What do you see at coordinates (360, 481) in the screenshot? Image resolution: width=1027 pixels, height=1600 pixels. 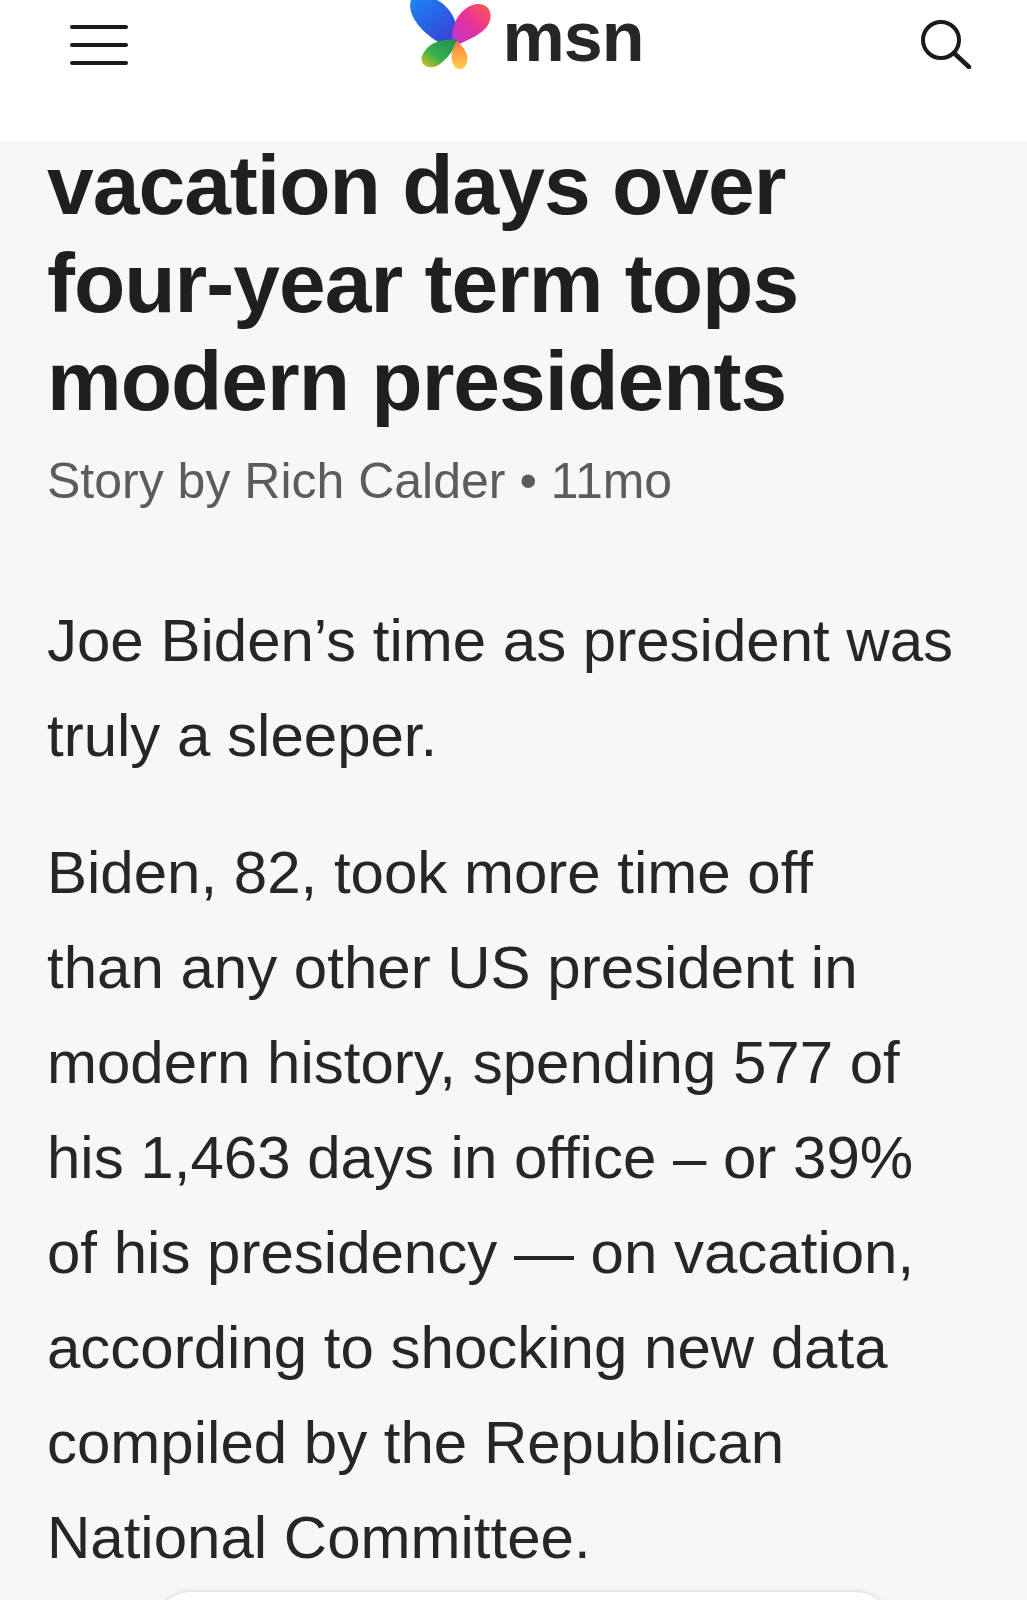 I see `byline: Story by Rich Calder • 11mo` at bounding box center [360, 481].